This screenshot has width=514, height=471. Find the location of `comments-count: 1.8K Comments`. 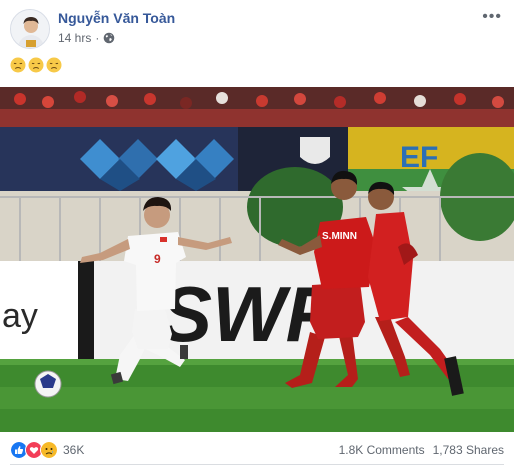

comments-count: 1.8K Comments is located at coordinates (382, 450).